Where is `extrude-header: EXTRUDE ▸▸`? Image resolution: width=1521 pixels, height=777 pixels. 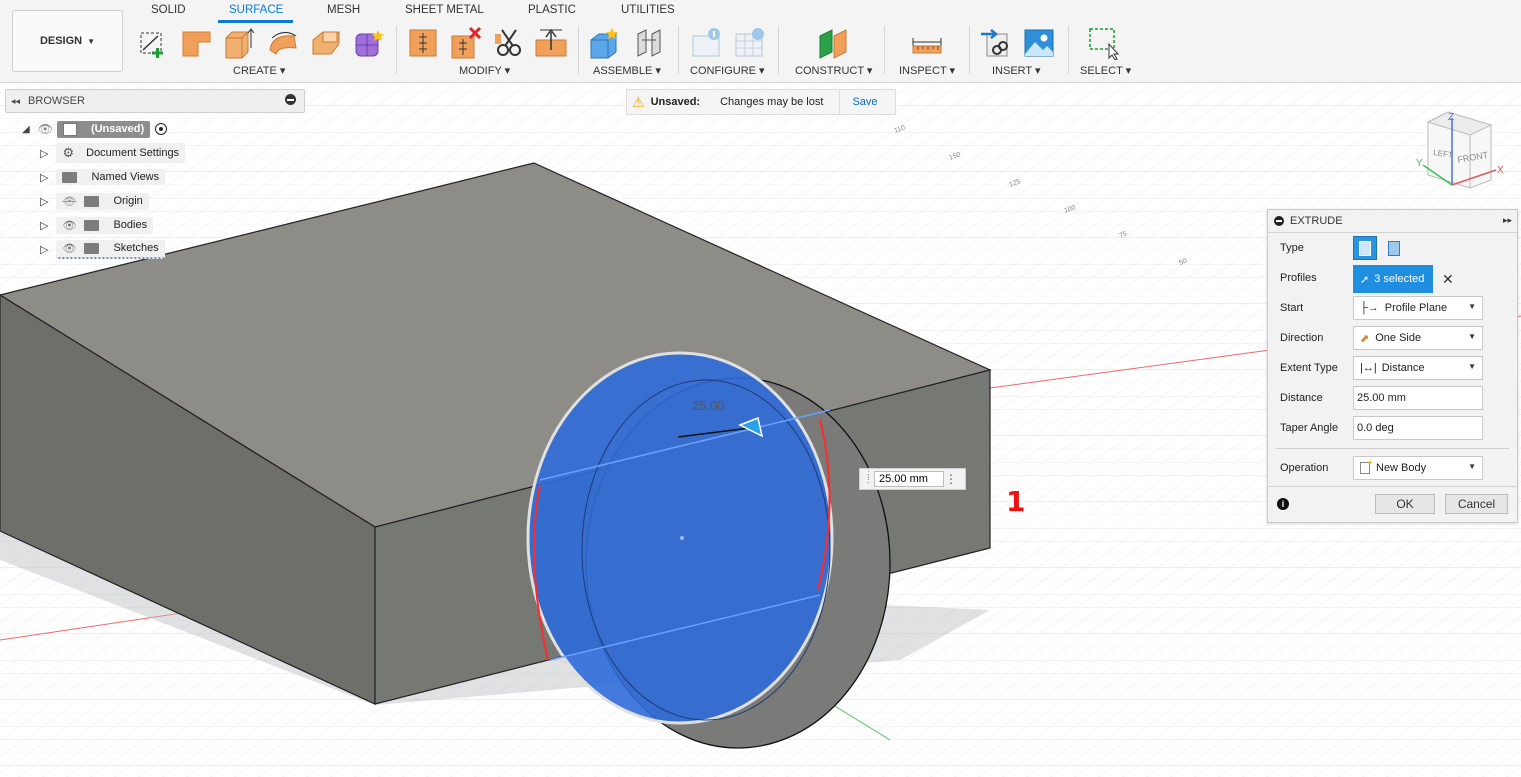 extrude-header: EXTRUDE ▸▸ is located at coordinates (1392, 221).